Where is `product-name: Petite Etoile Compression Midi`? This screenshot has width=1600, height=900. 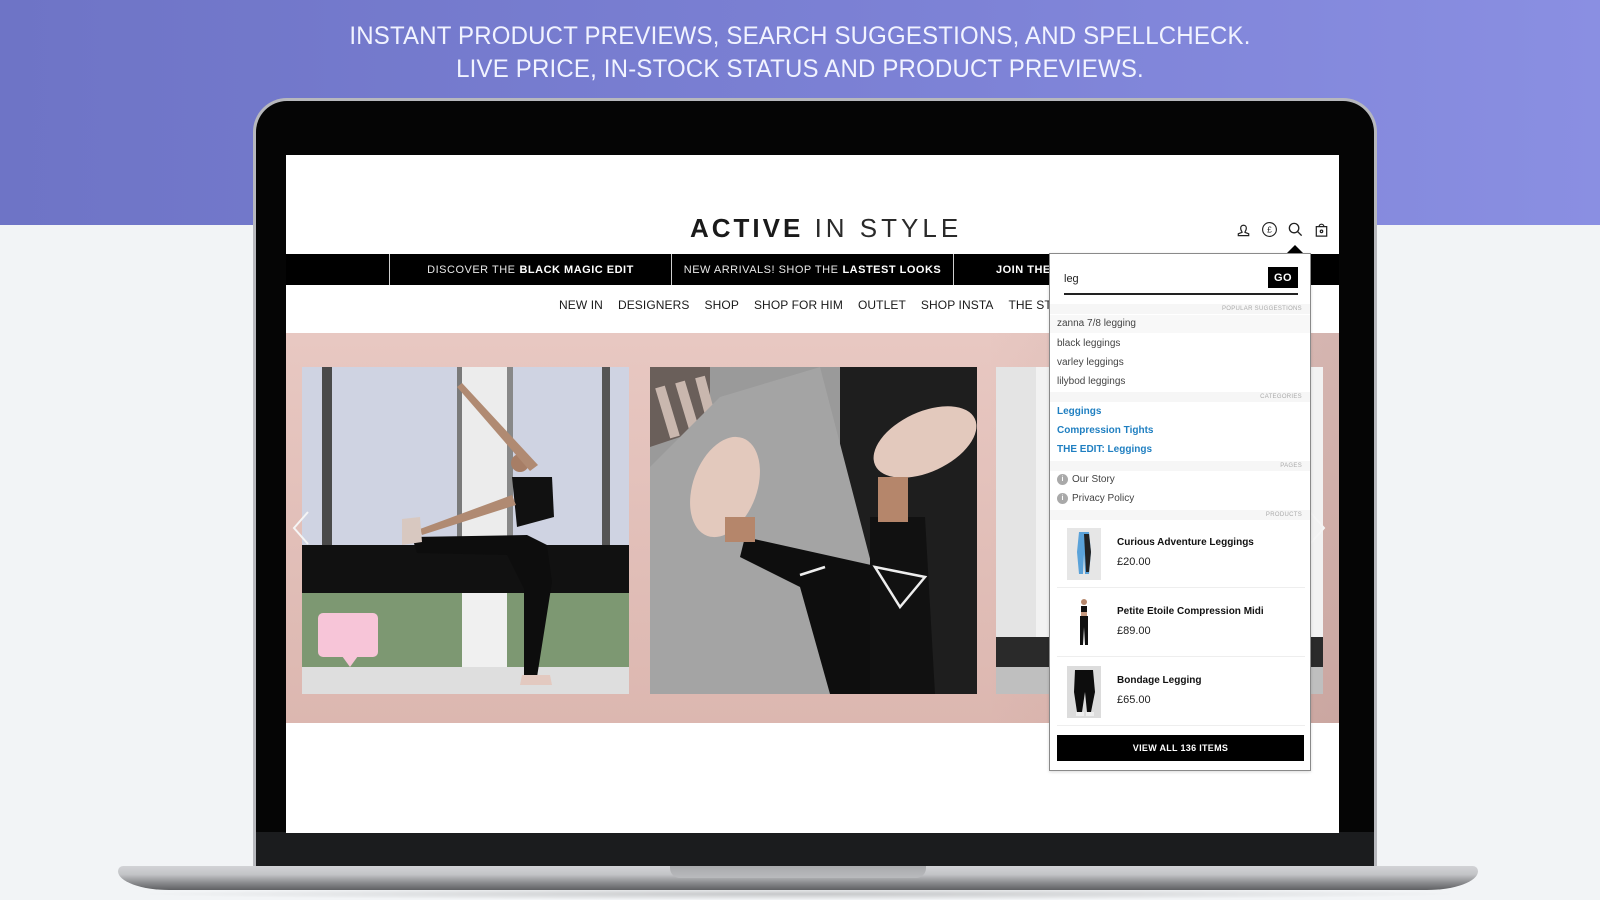
product-name: Petite Etoile Compression Midi is located at coordinates (1190, 611).